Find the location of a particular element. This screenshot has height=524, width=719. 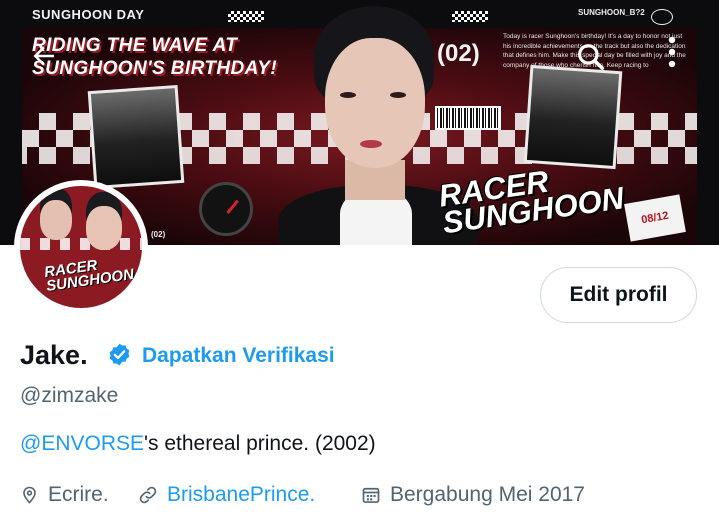

display-name: Jake. is located at coordinates (54, 355).